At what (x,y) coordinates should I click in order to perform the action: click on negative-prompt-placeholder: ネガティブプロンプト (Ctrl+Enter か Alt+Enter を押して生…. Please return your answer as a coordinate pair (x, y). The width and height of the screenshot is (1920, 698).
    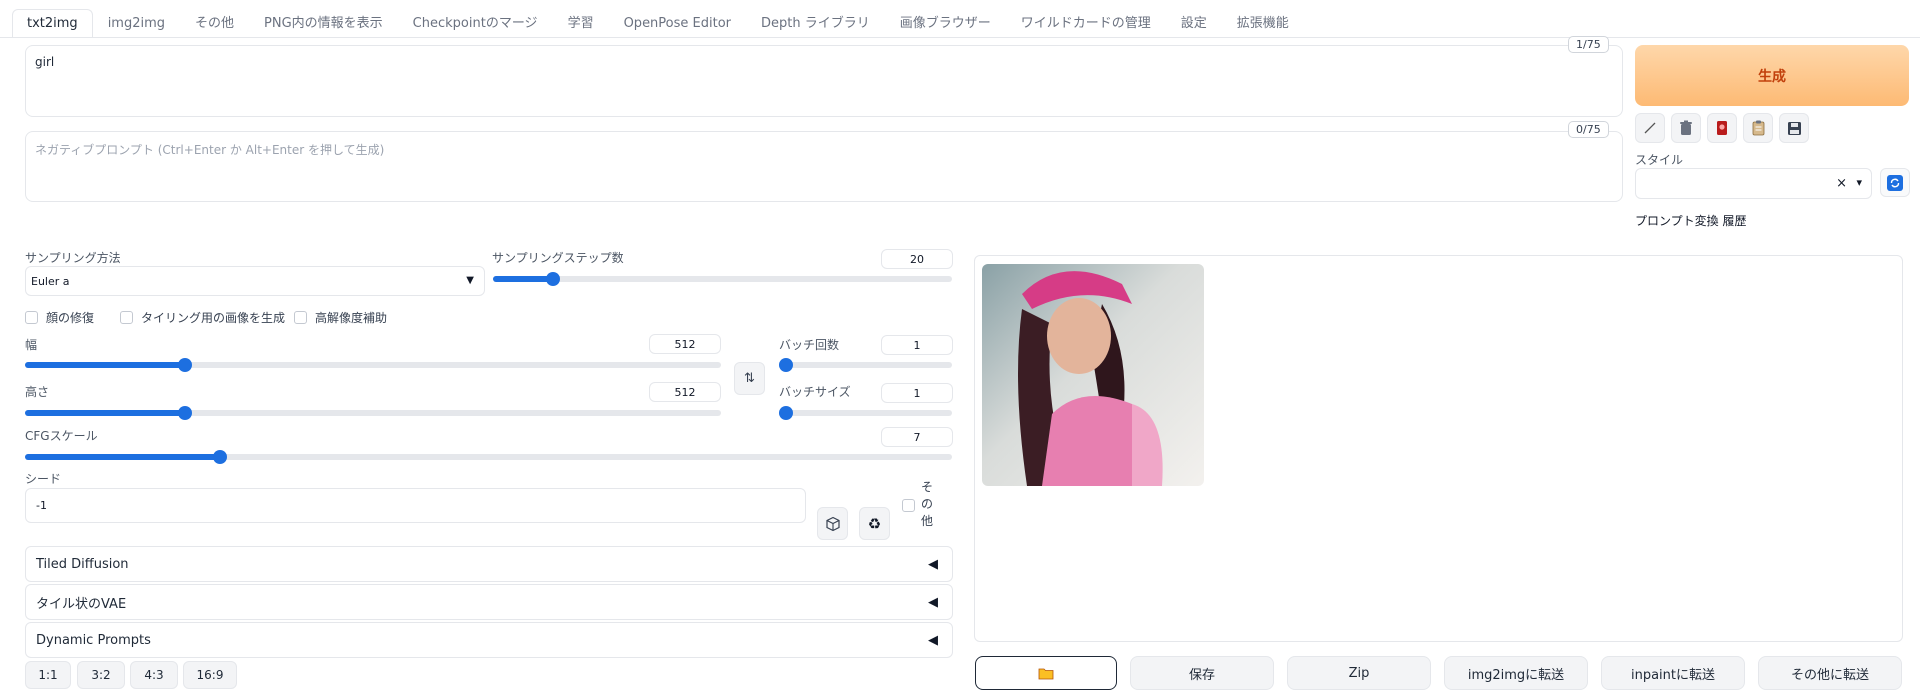
    Looking at the image, I should click on (210, 150).